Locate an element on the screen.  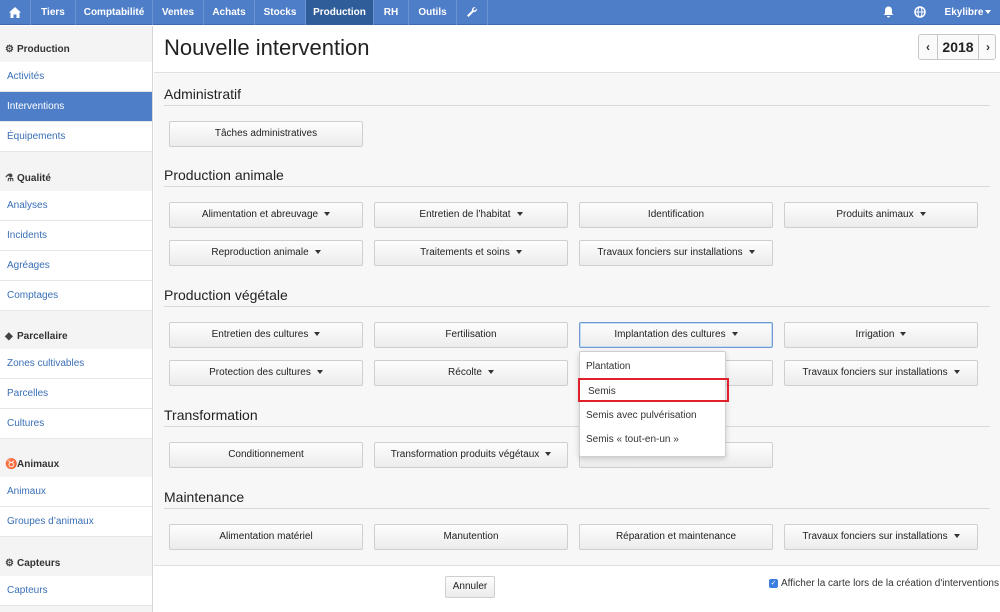
btn-produits-animaux: Produits animaux is located at coordinates (881, 215).